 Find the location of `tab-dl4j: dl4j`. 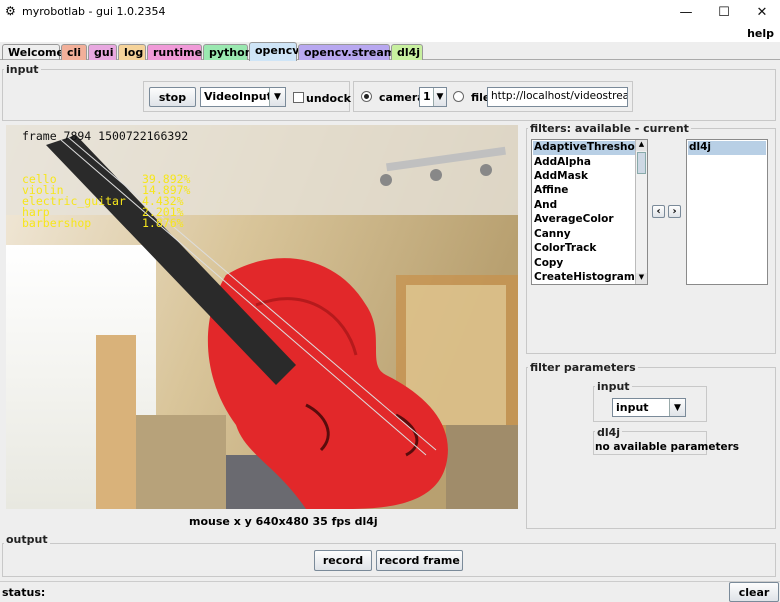

tab-dl4j: dl4j is located at coordinates (407, 52).